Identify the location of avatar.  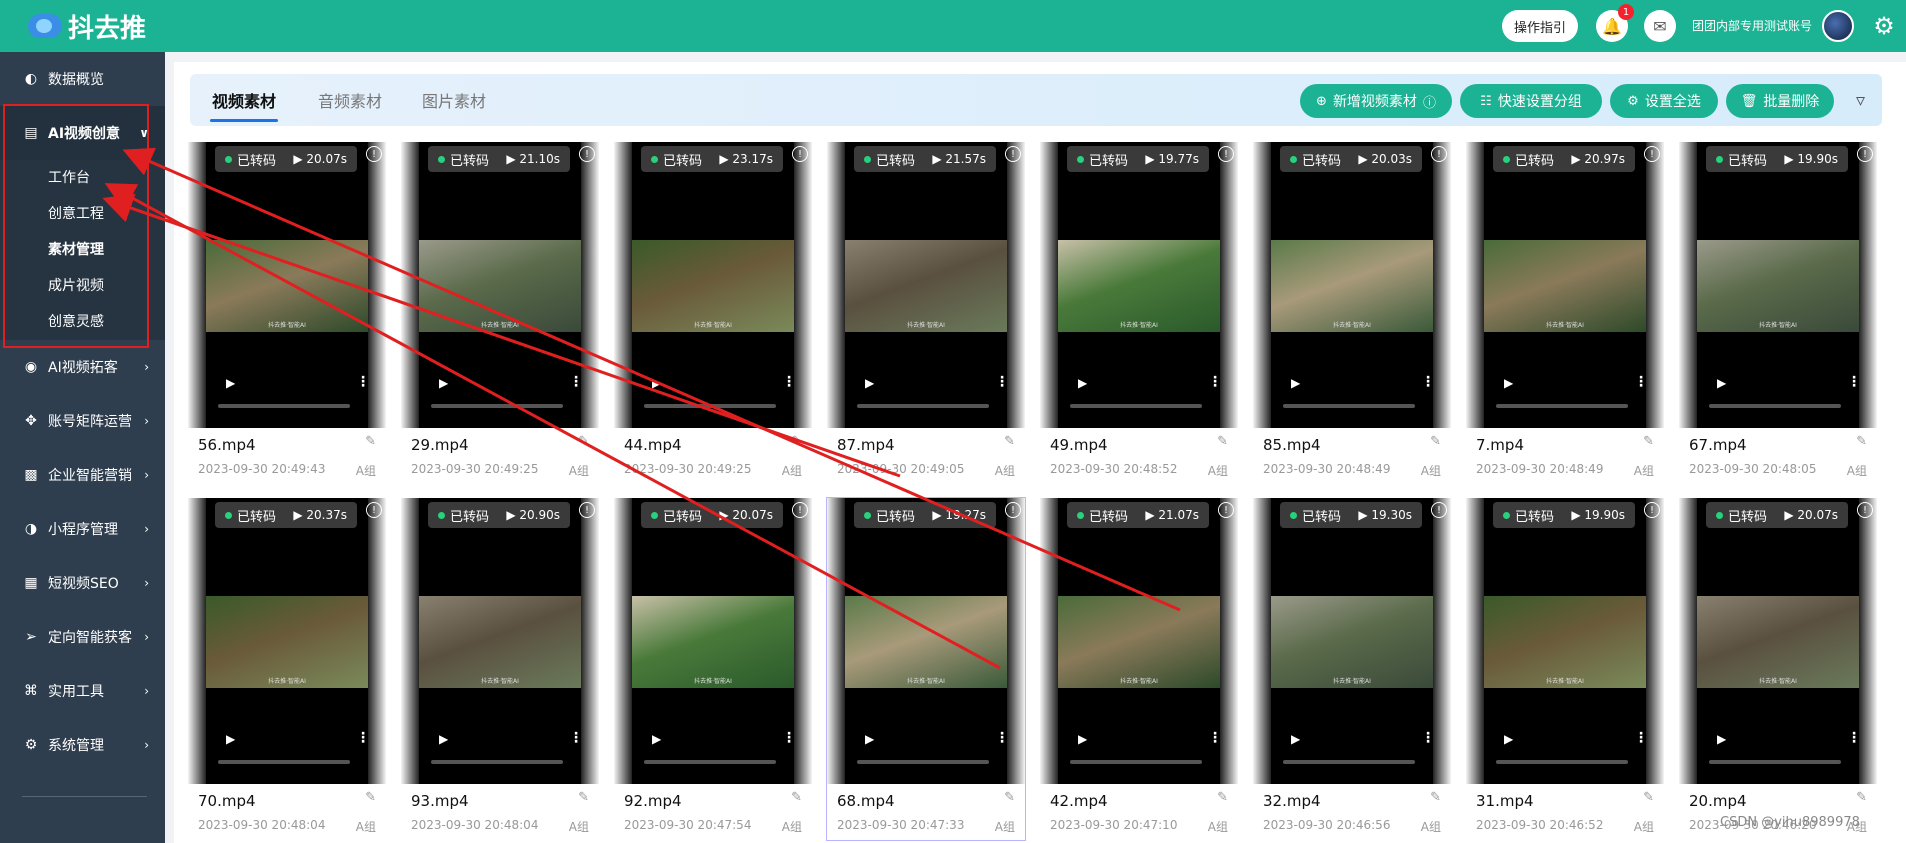
(1838, 26).